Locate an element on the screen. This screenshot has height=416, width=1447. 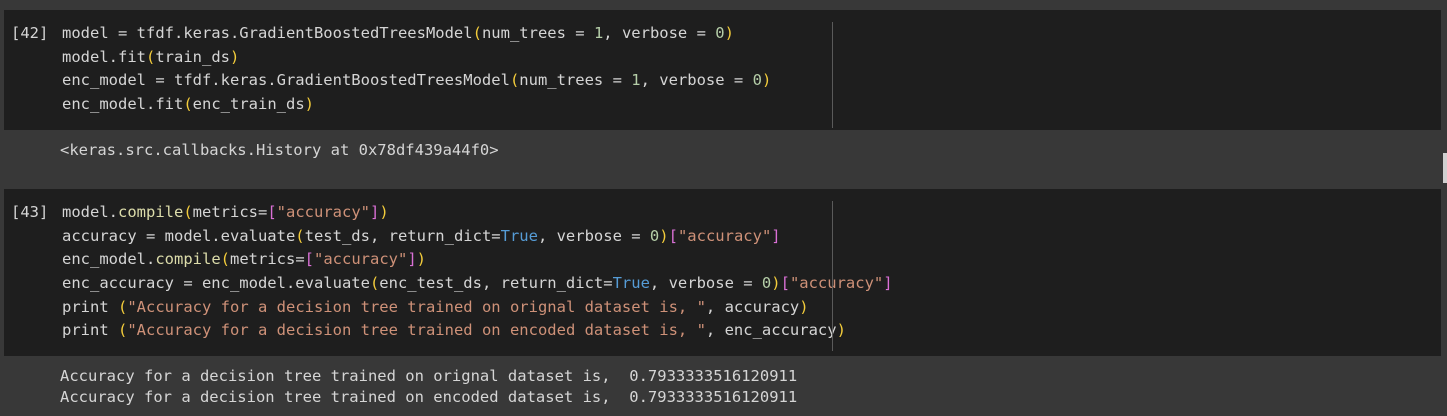
code-line: enc_model.fit(enc_train_ds) is located at coordinates (416, 105).